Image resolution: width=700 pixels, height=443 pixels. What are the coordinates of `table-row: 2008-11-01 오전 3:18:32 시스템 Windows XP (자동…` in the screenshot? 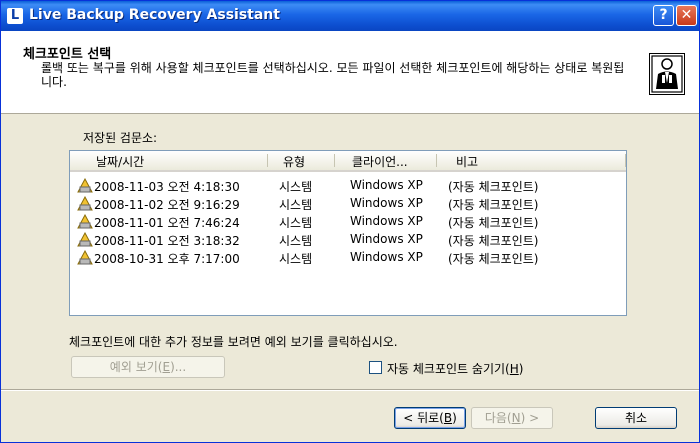 It's located at (348, 239).